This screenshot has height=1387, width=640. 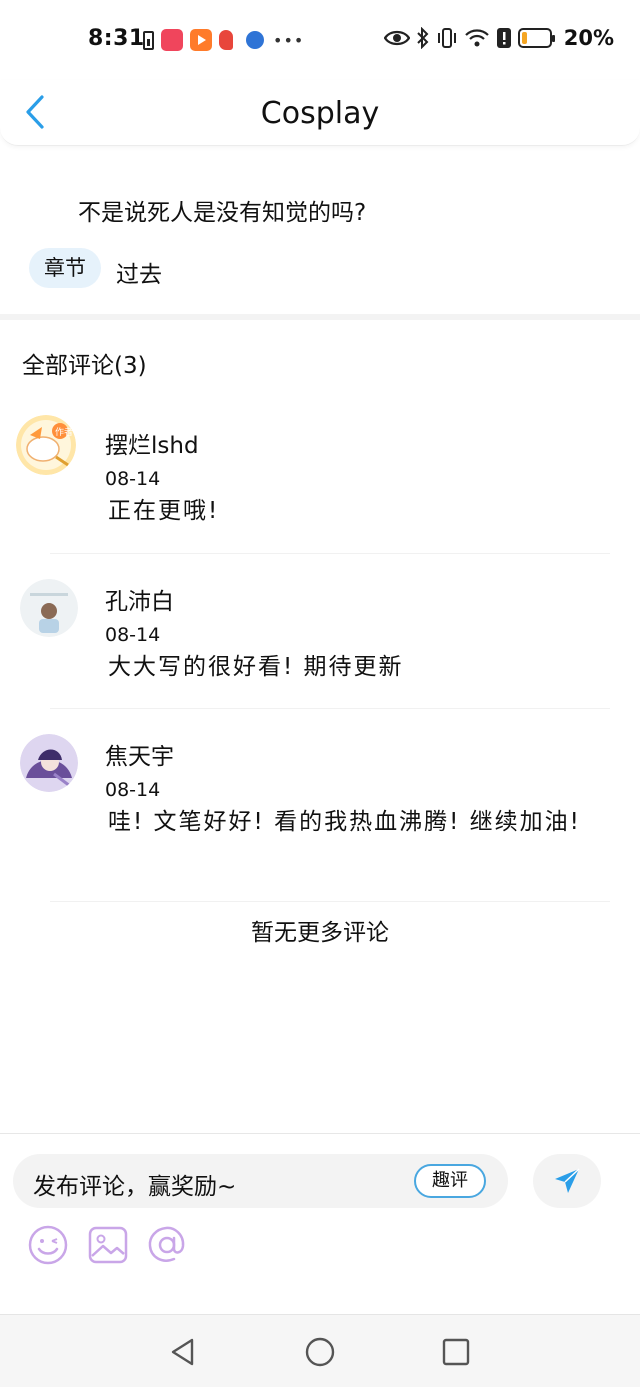 I want to click on page-title: Cosplay, so click(x=320, y=113).